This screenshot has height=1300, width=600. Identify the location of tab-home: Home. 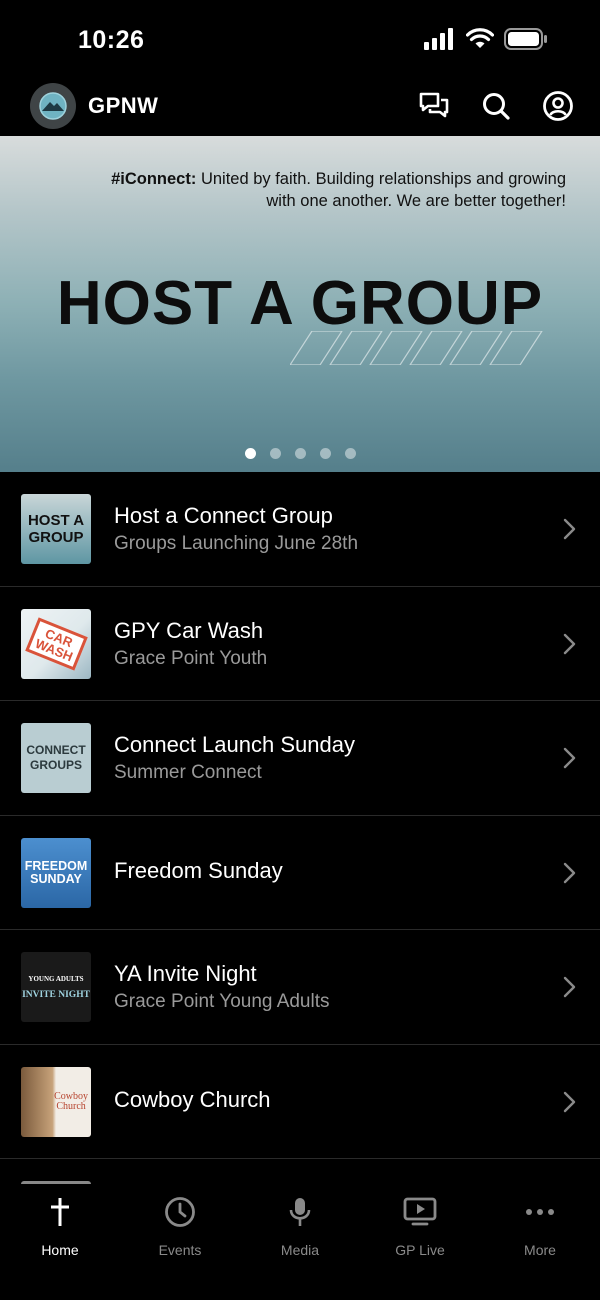
(60, 1242).